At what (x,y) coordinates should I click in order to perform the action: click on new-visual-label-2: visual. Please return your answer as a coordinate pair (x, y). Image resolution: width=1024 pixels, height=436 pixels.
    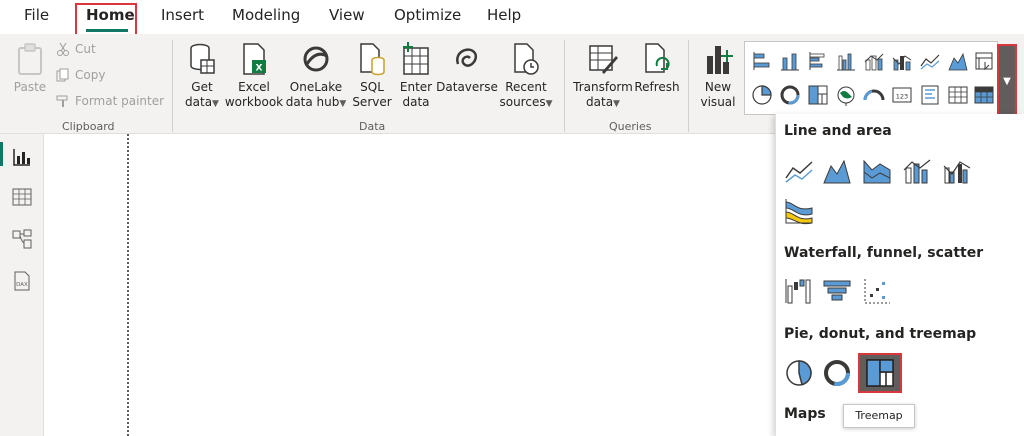
    Looking at the image, I should click on (718, 102).